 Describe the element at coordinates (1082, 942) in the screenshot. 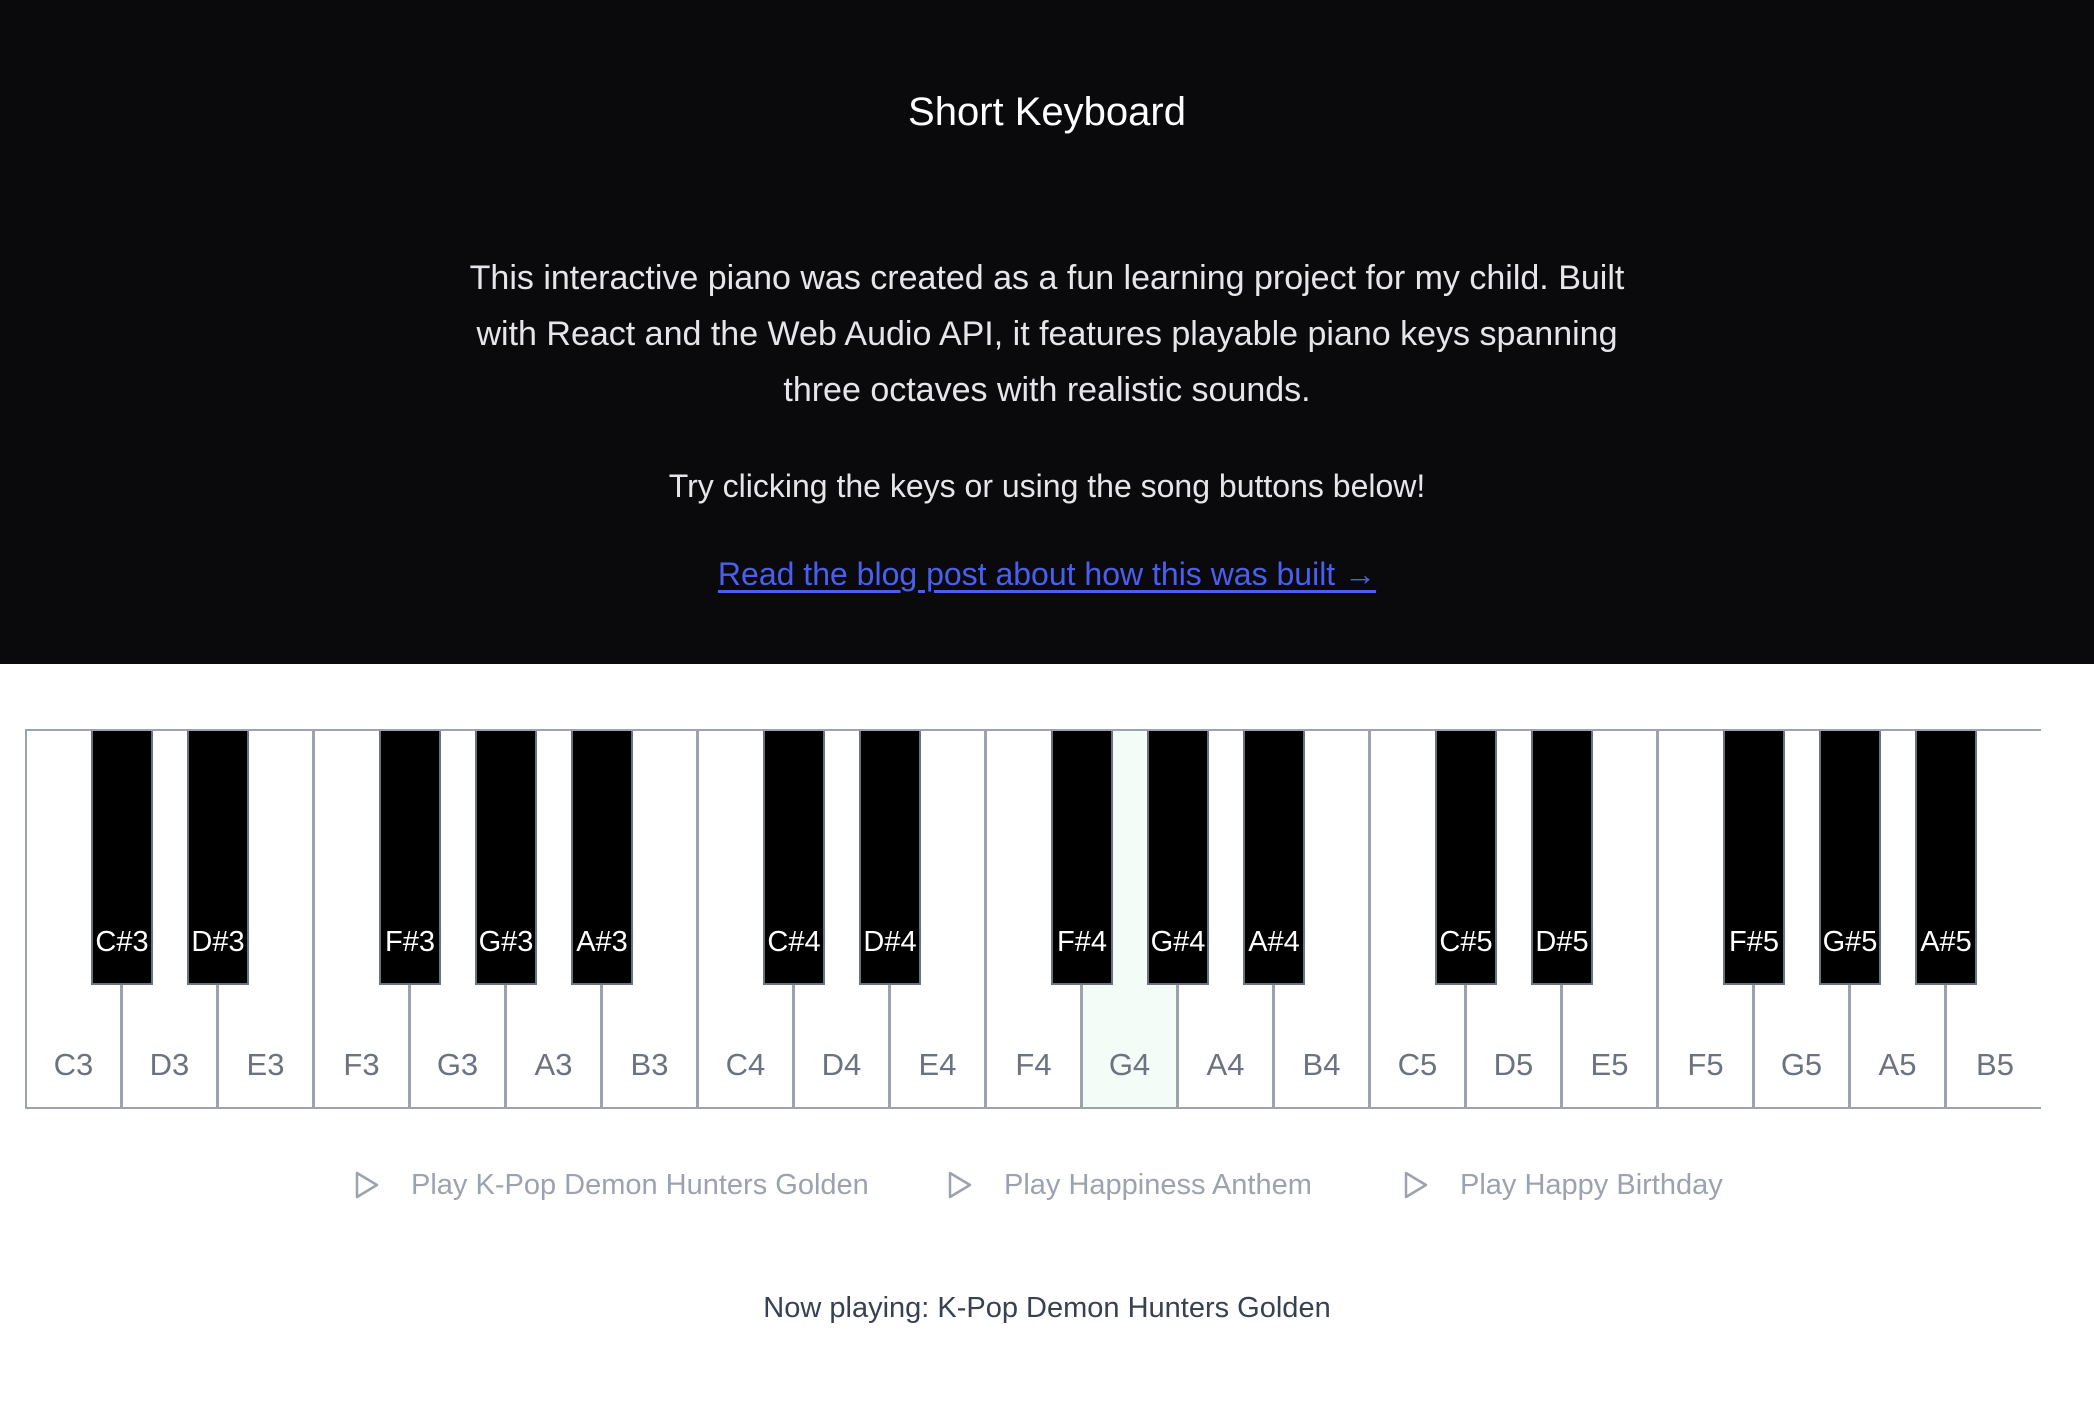

I see `key-label: F#4` at that location.